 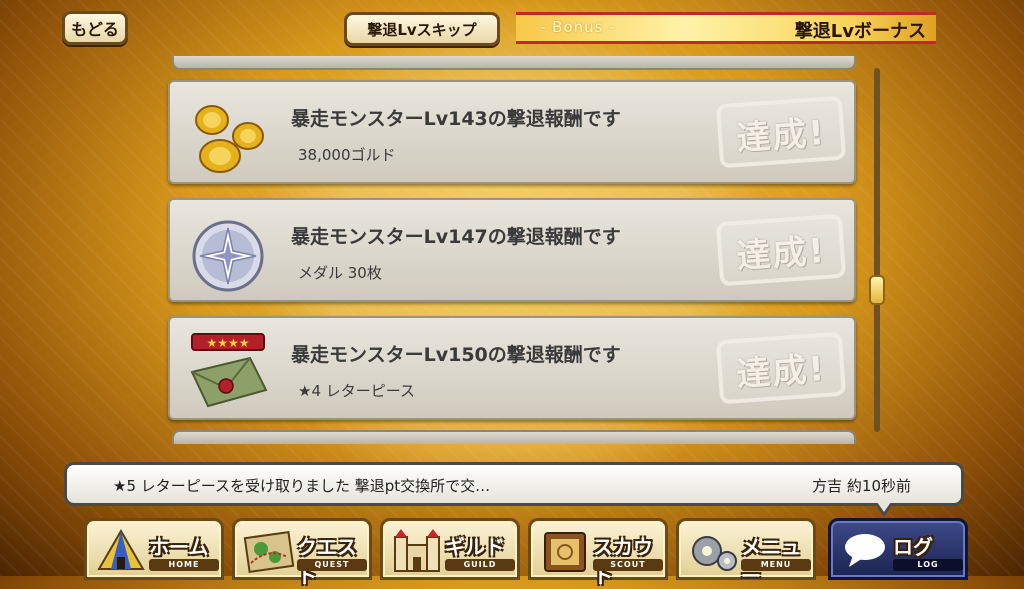 What do you see at coordinates (565, 552) in the screenshot?
I see `book-icon` at bounding box center [565, 552].